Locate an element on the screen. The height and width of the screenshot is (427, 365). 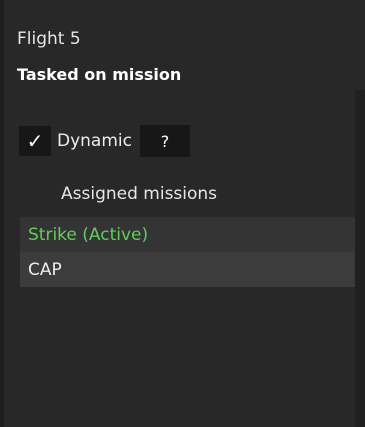
help-button: ? is located at coordinates (164, 141).